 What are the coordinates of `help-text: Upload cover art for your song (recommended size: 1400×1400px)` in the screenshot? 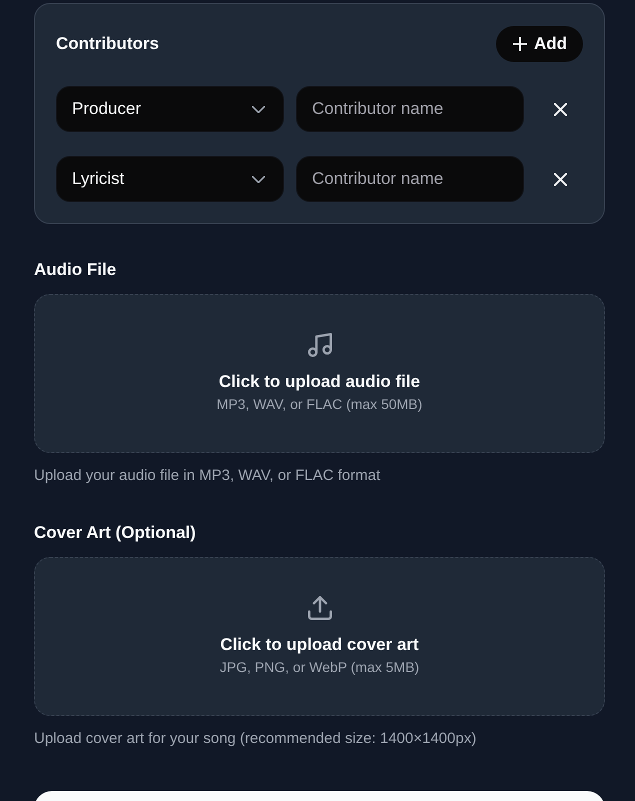 It's located at (256, 739).